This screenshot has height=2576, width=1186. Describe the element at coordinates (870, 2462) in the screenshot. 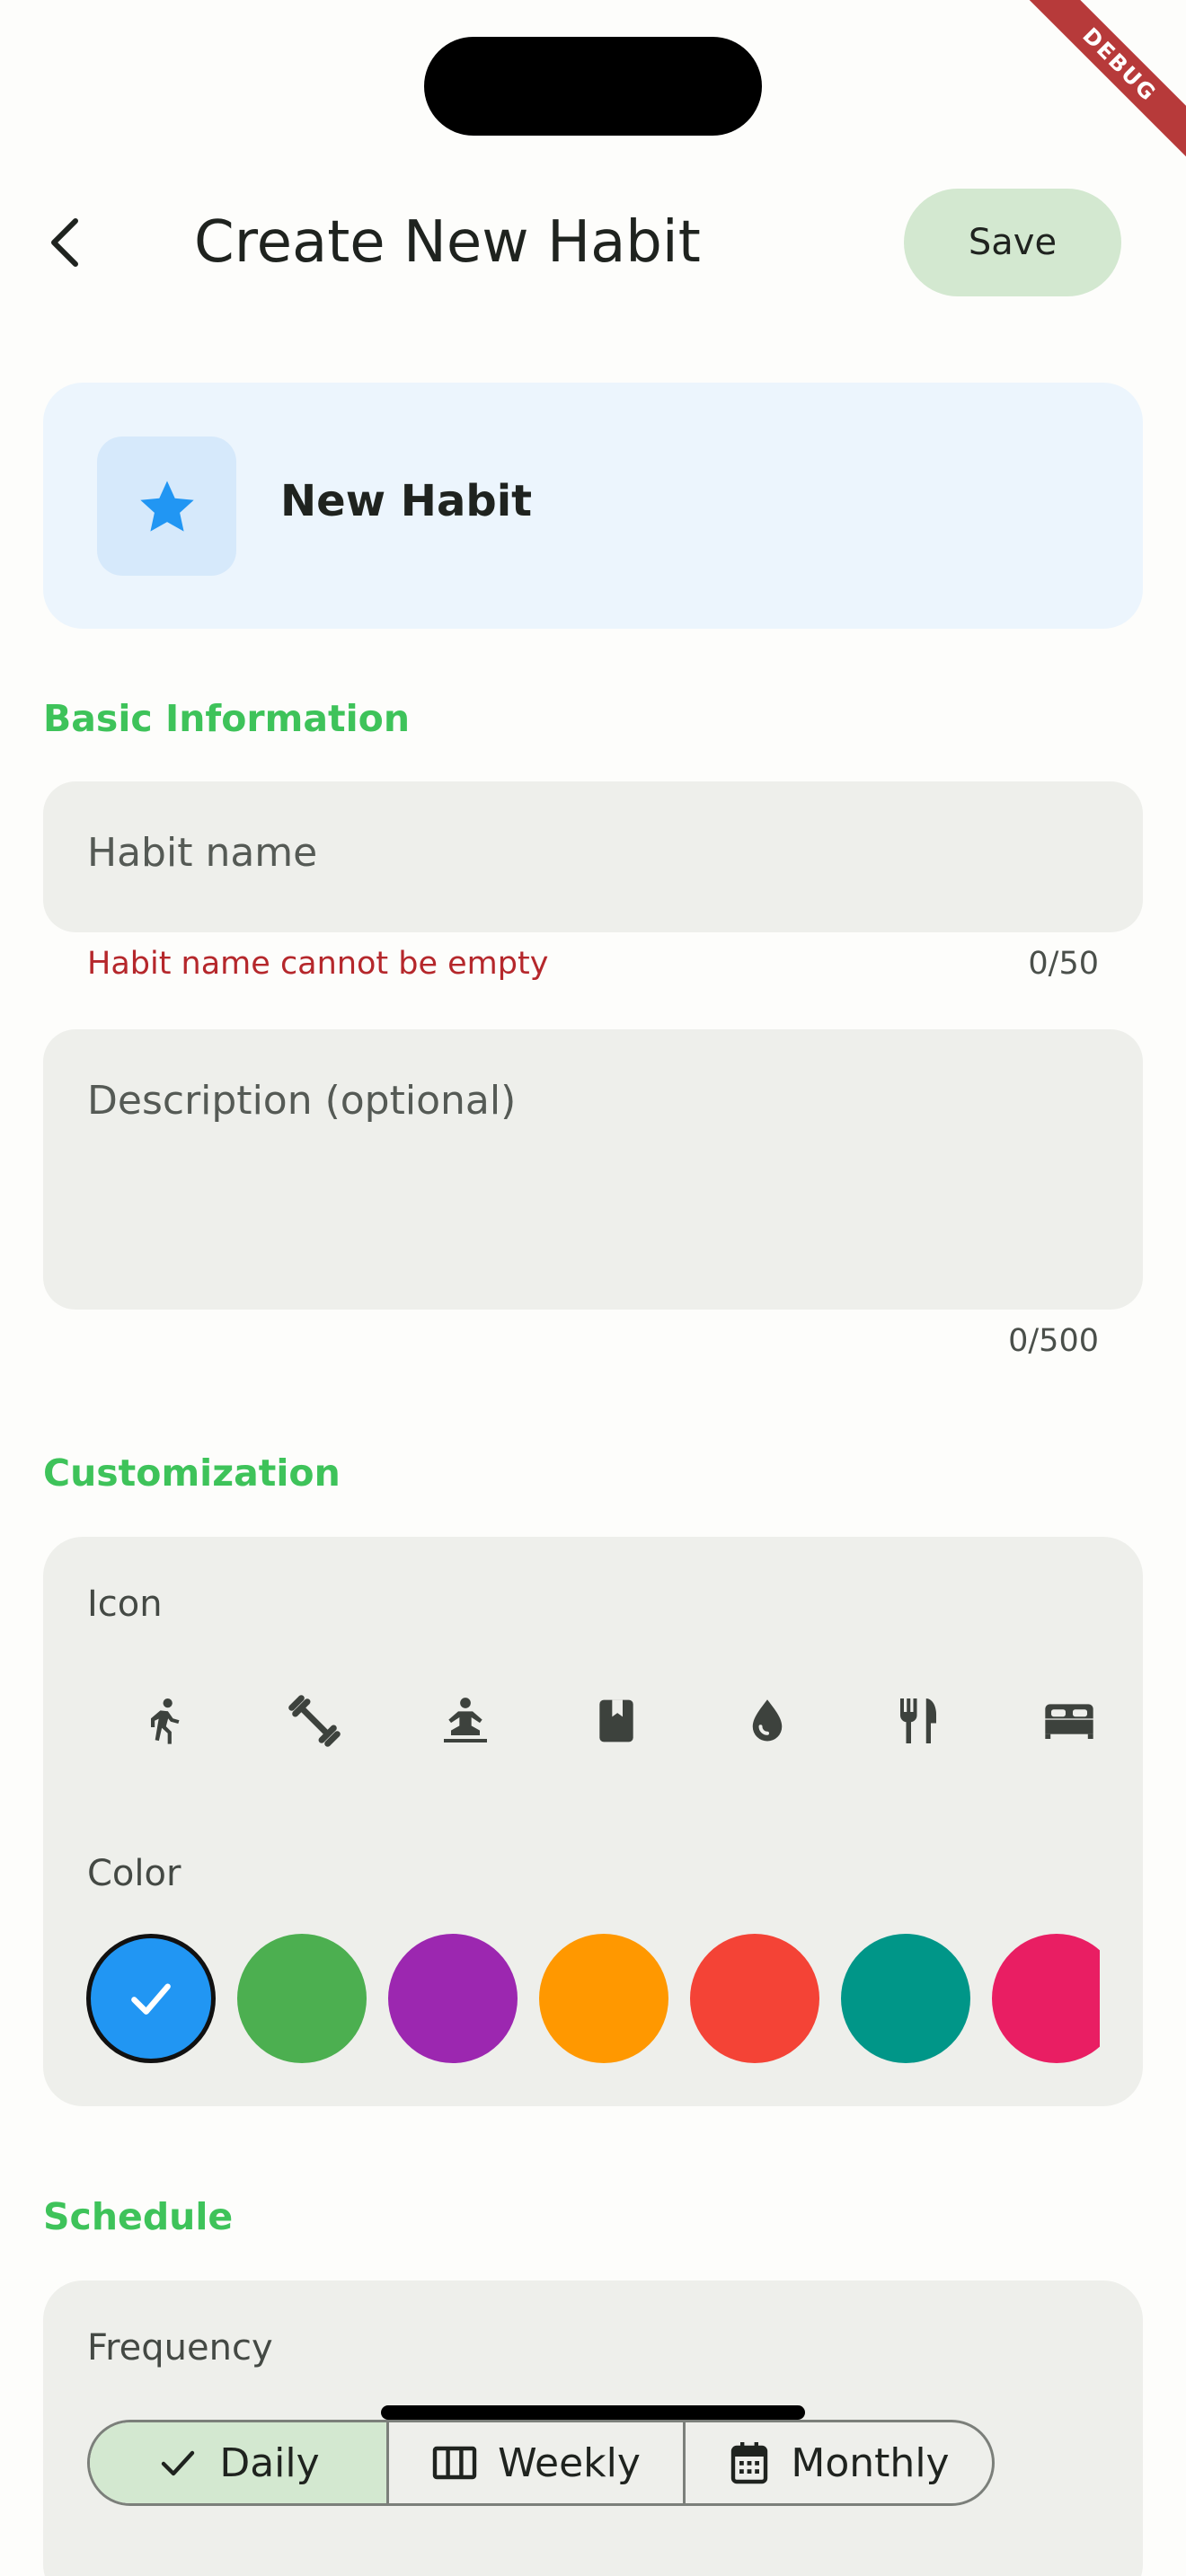

I see `frequency-option-label: Monthly` at that location.